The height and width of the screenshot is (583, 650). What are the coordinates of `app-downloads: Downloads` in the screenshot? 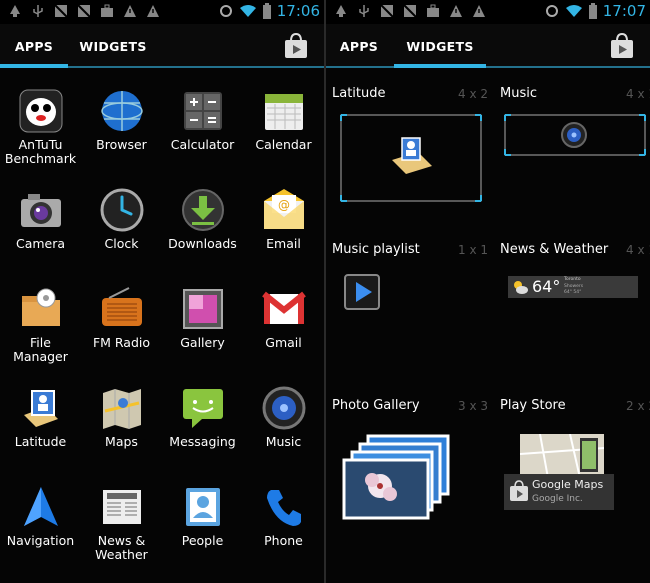 It's located at (202, 226).